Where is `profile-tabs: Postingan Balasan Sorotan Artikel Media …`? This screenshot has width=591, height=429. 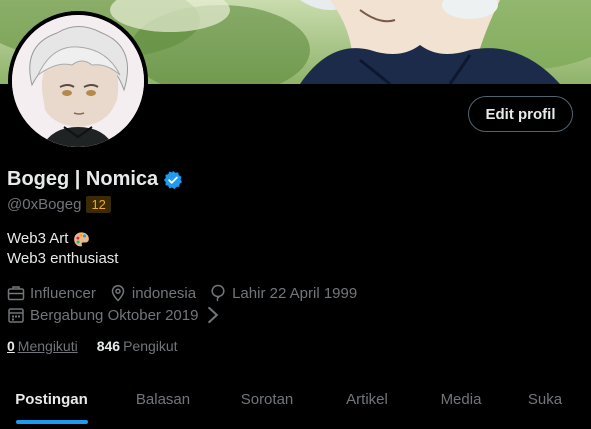 profile-tabs: Postingan Balasan Sorotan Artikel Media … is located at coordinates (295, 401).